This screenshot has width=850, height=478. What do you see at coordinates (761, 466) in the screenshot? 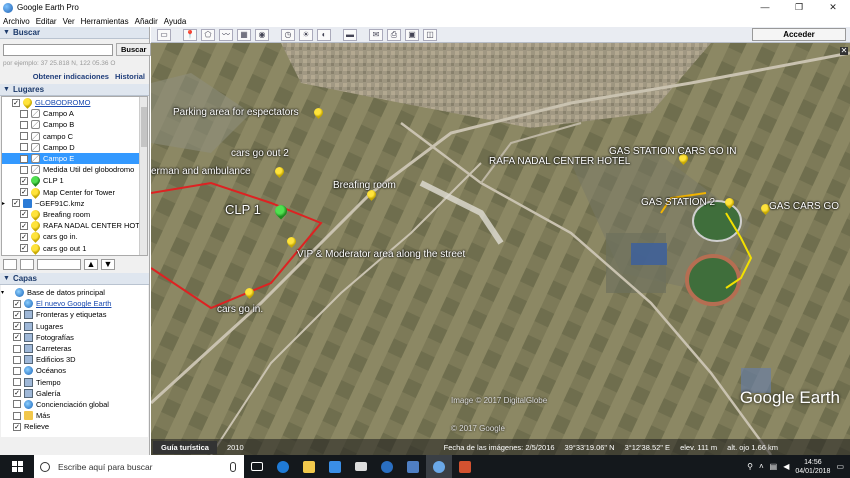
I see `chevron-up-icon: ˄` at bounding box center [761, 466].